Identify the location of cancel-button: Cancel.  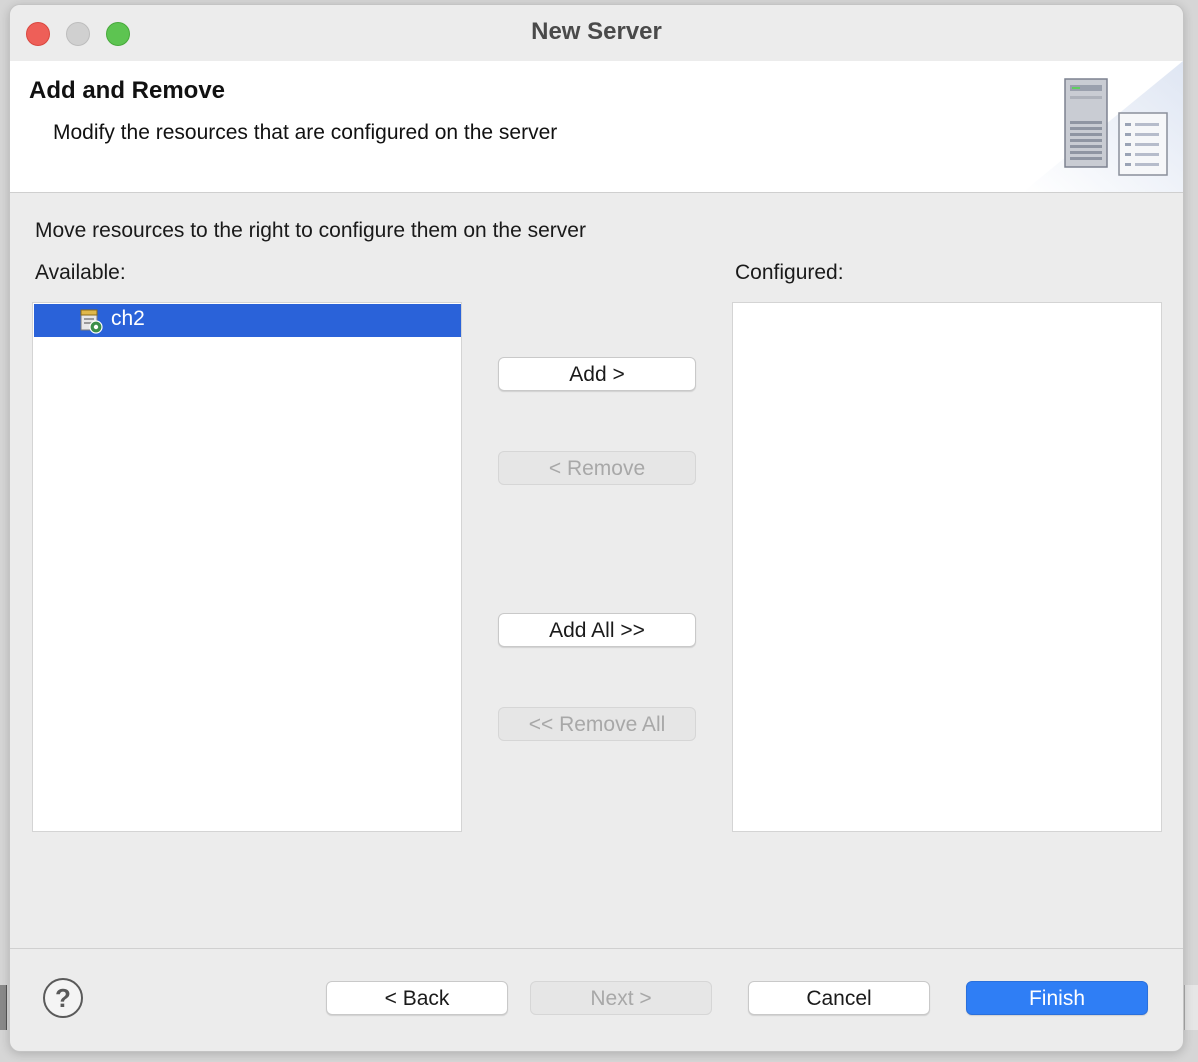
(839, 998).